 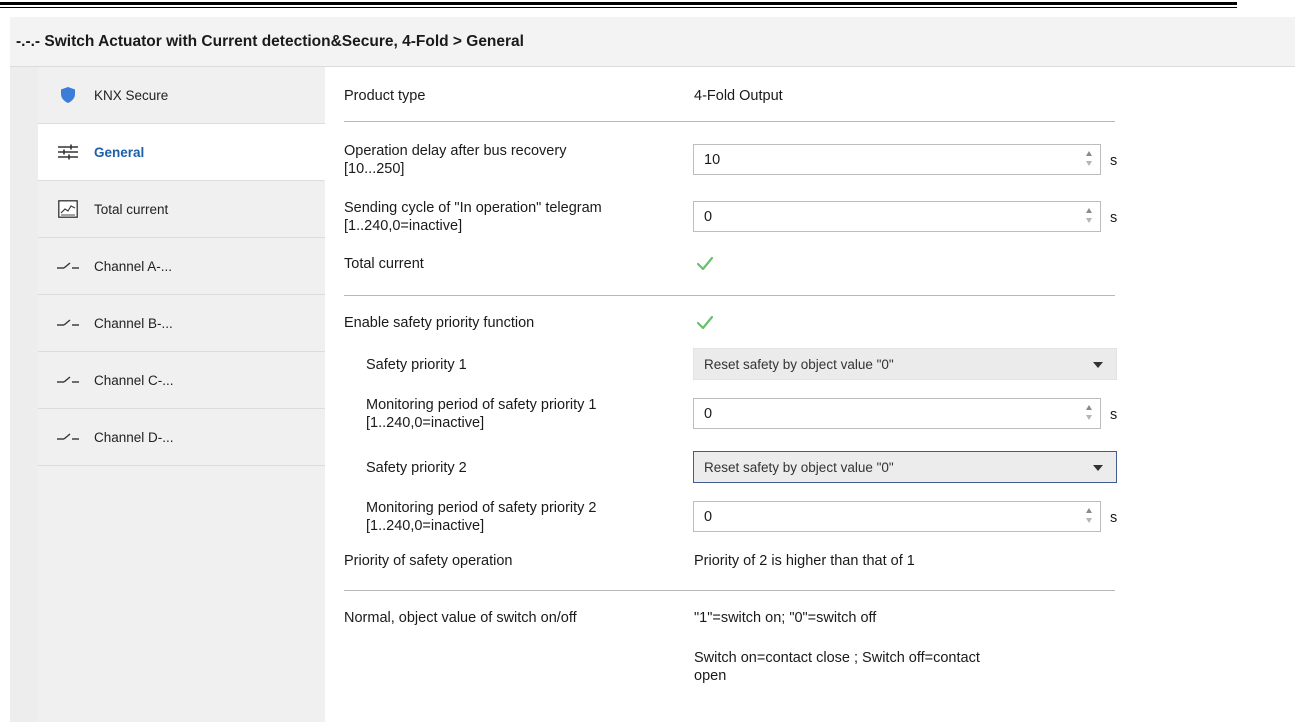 What do you see at coordinates (897, 216) in the screenshot?
I see `send-cycle-stepper: 0` at bounding box center [897, 216].